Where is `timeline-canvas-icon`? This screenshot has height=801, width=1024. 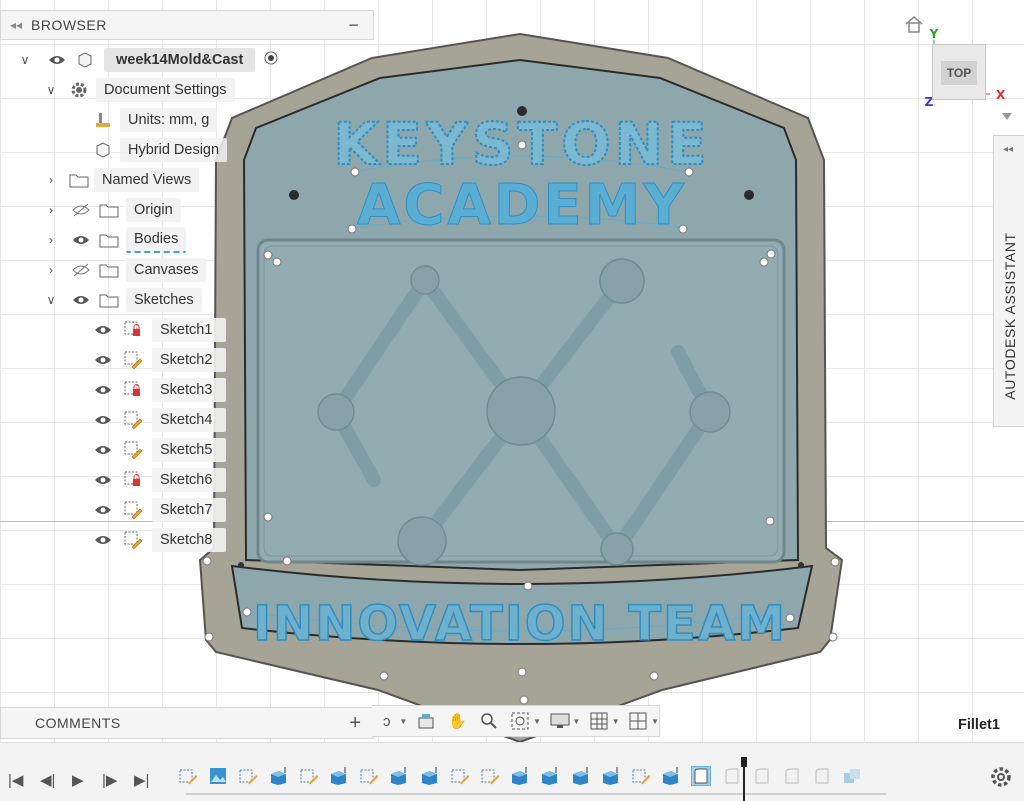 timeline-canvas-icon is located at coordinates (218, 776).